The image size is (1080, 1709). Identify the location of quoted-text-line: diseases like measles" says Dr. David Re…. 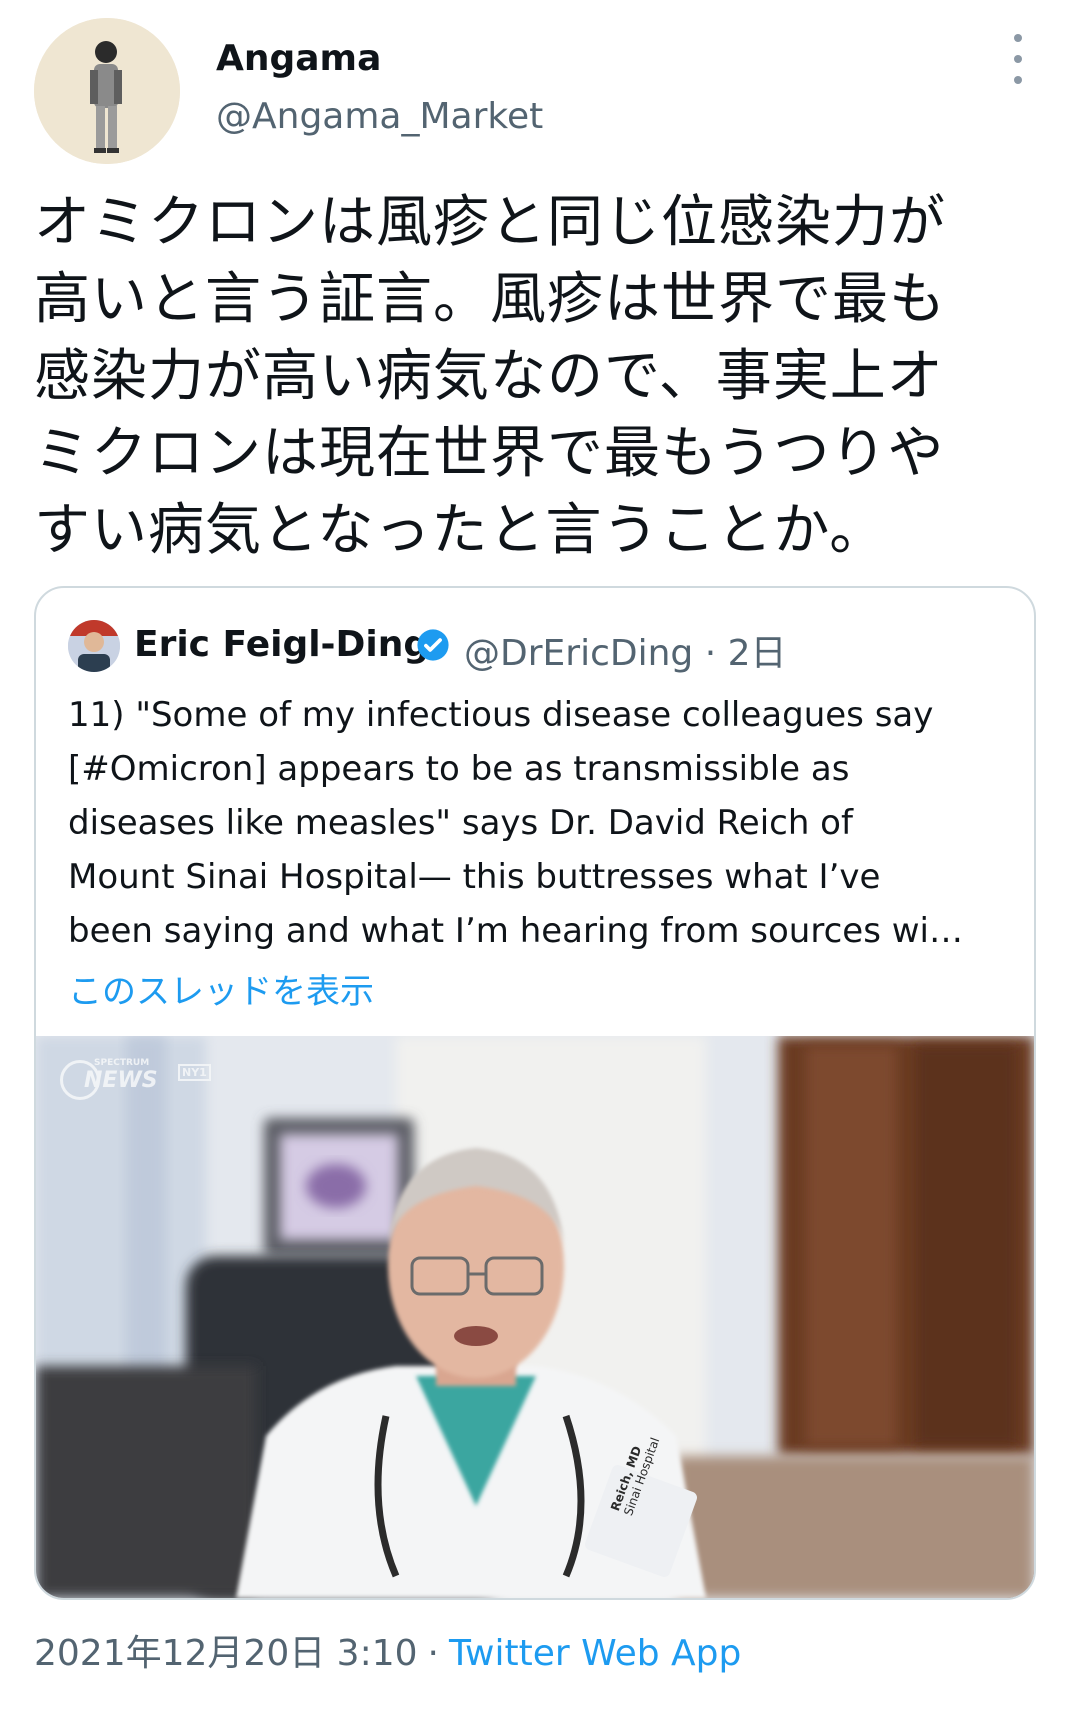
(460, 823).